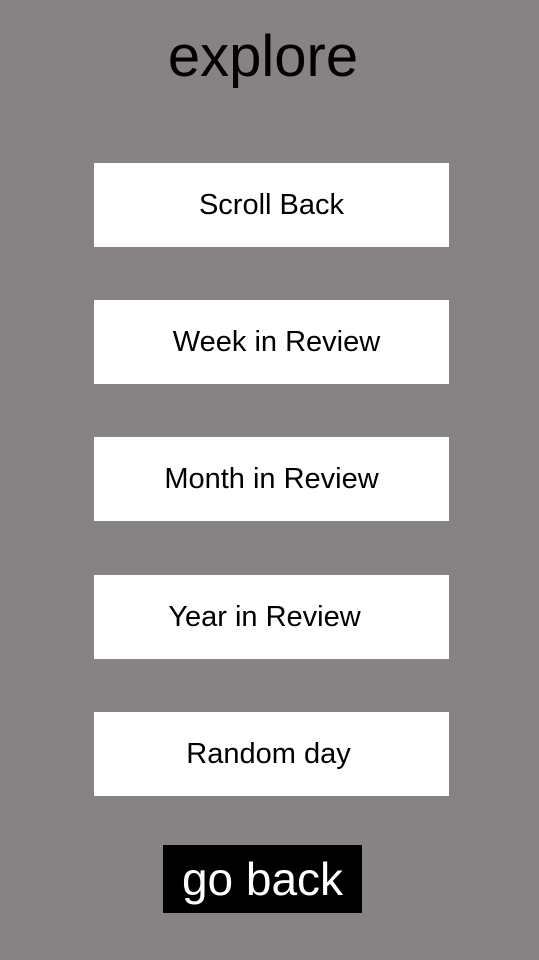  Describe the element at coordinates (271, 205) in the screenshot. I see `scroll-back-button: Scroll Back` at that location.